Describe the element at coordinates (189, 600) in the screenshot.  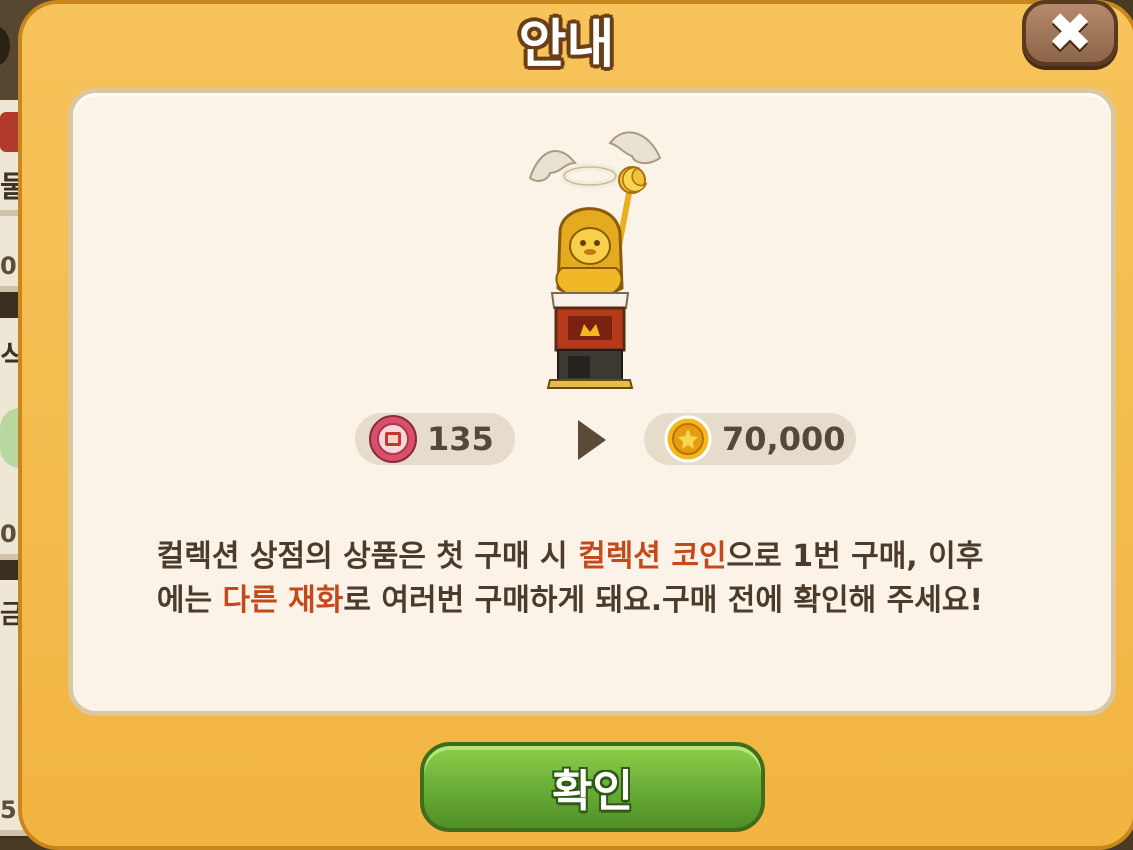
I see `message-text: 에는` at that location.